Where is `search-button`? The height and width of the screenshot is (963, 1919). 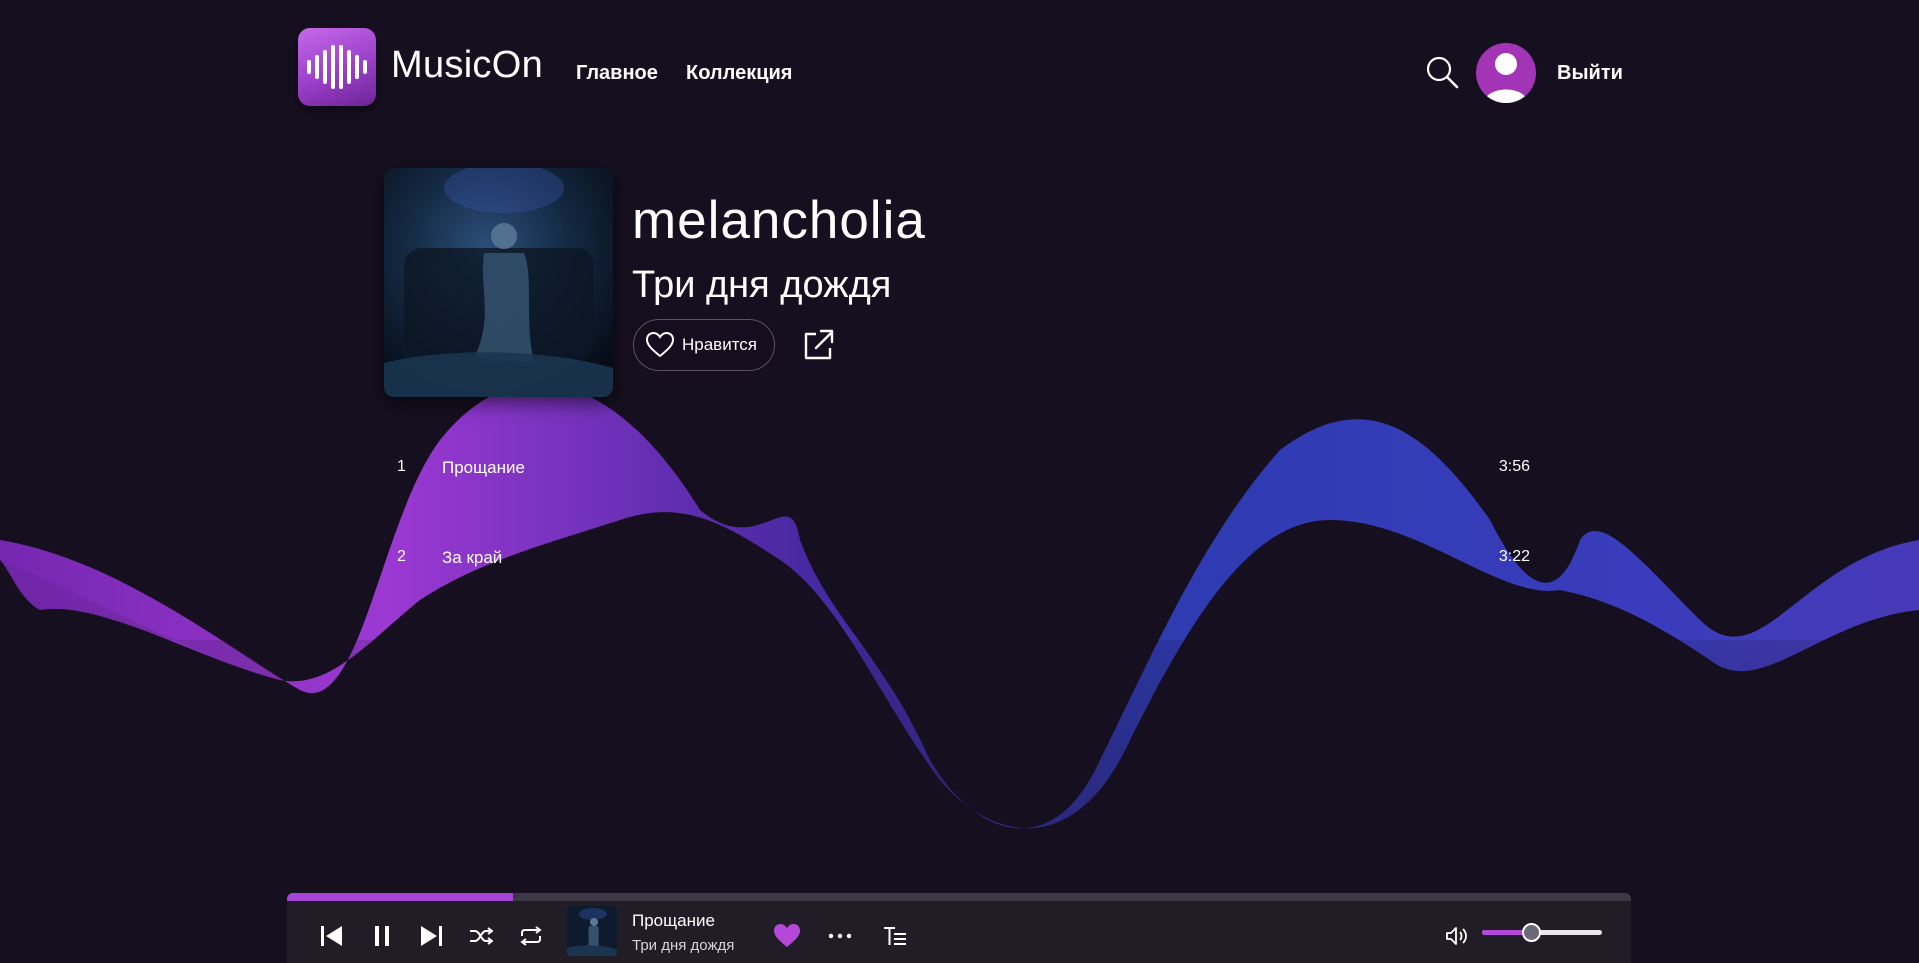 search-button is located at coordinates (1442, 72).